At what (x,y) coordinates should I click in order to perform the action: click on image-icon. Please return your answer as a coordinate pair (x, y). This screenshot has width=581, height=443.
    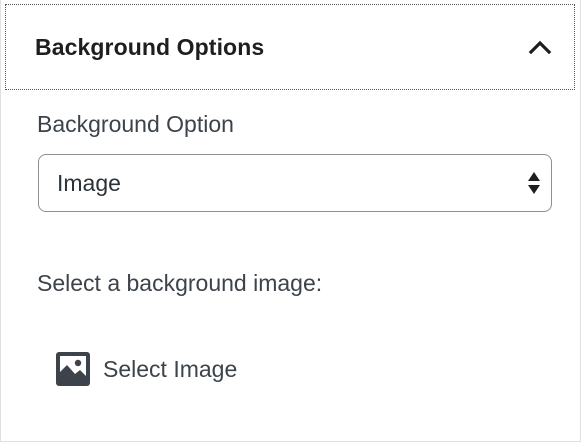
    Looking at the image, I should click on (73, 369).